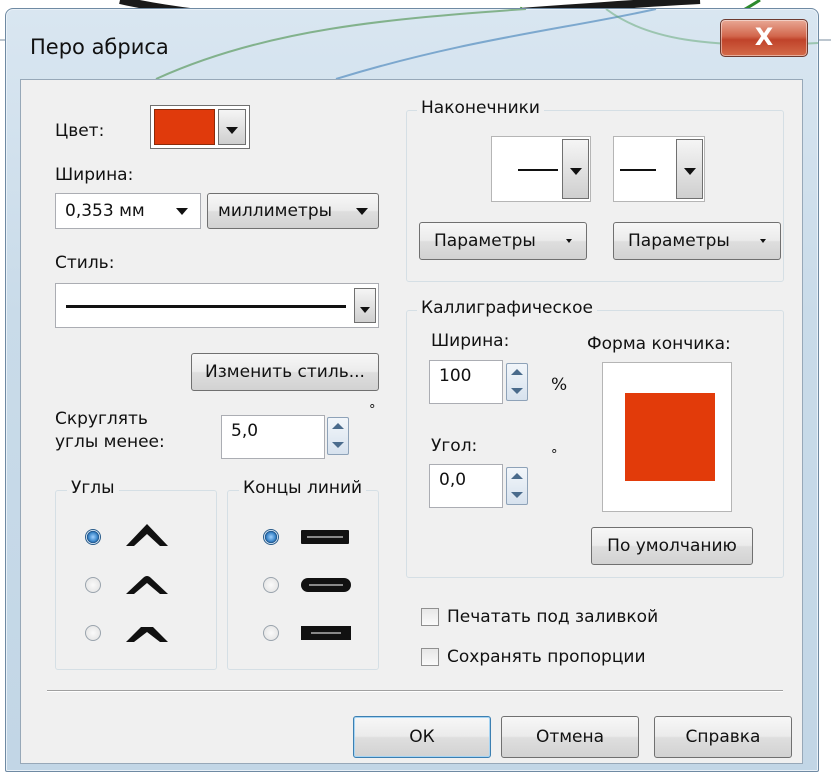  I want to click on corner-round-radio, so click(93, 585).